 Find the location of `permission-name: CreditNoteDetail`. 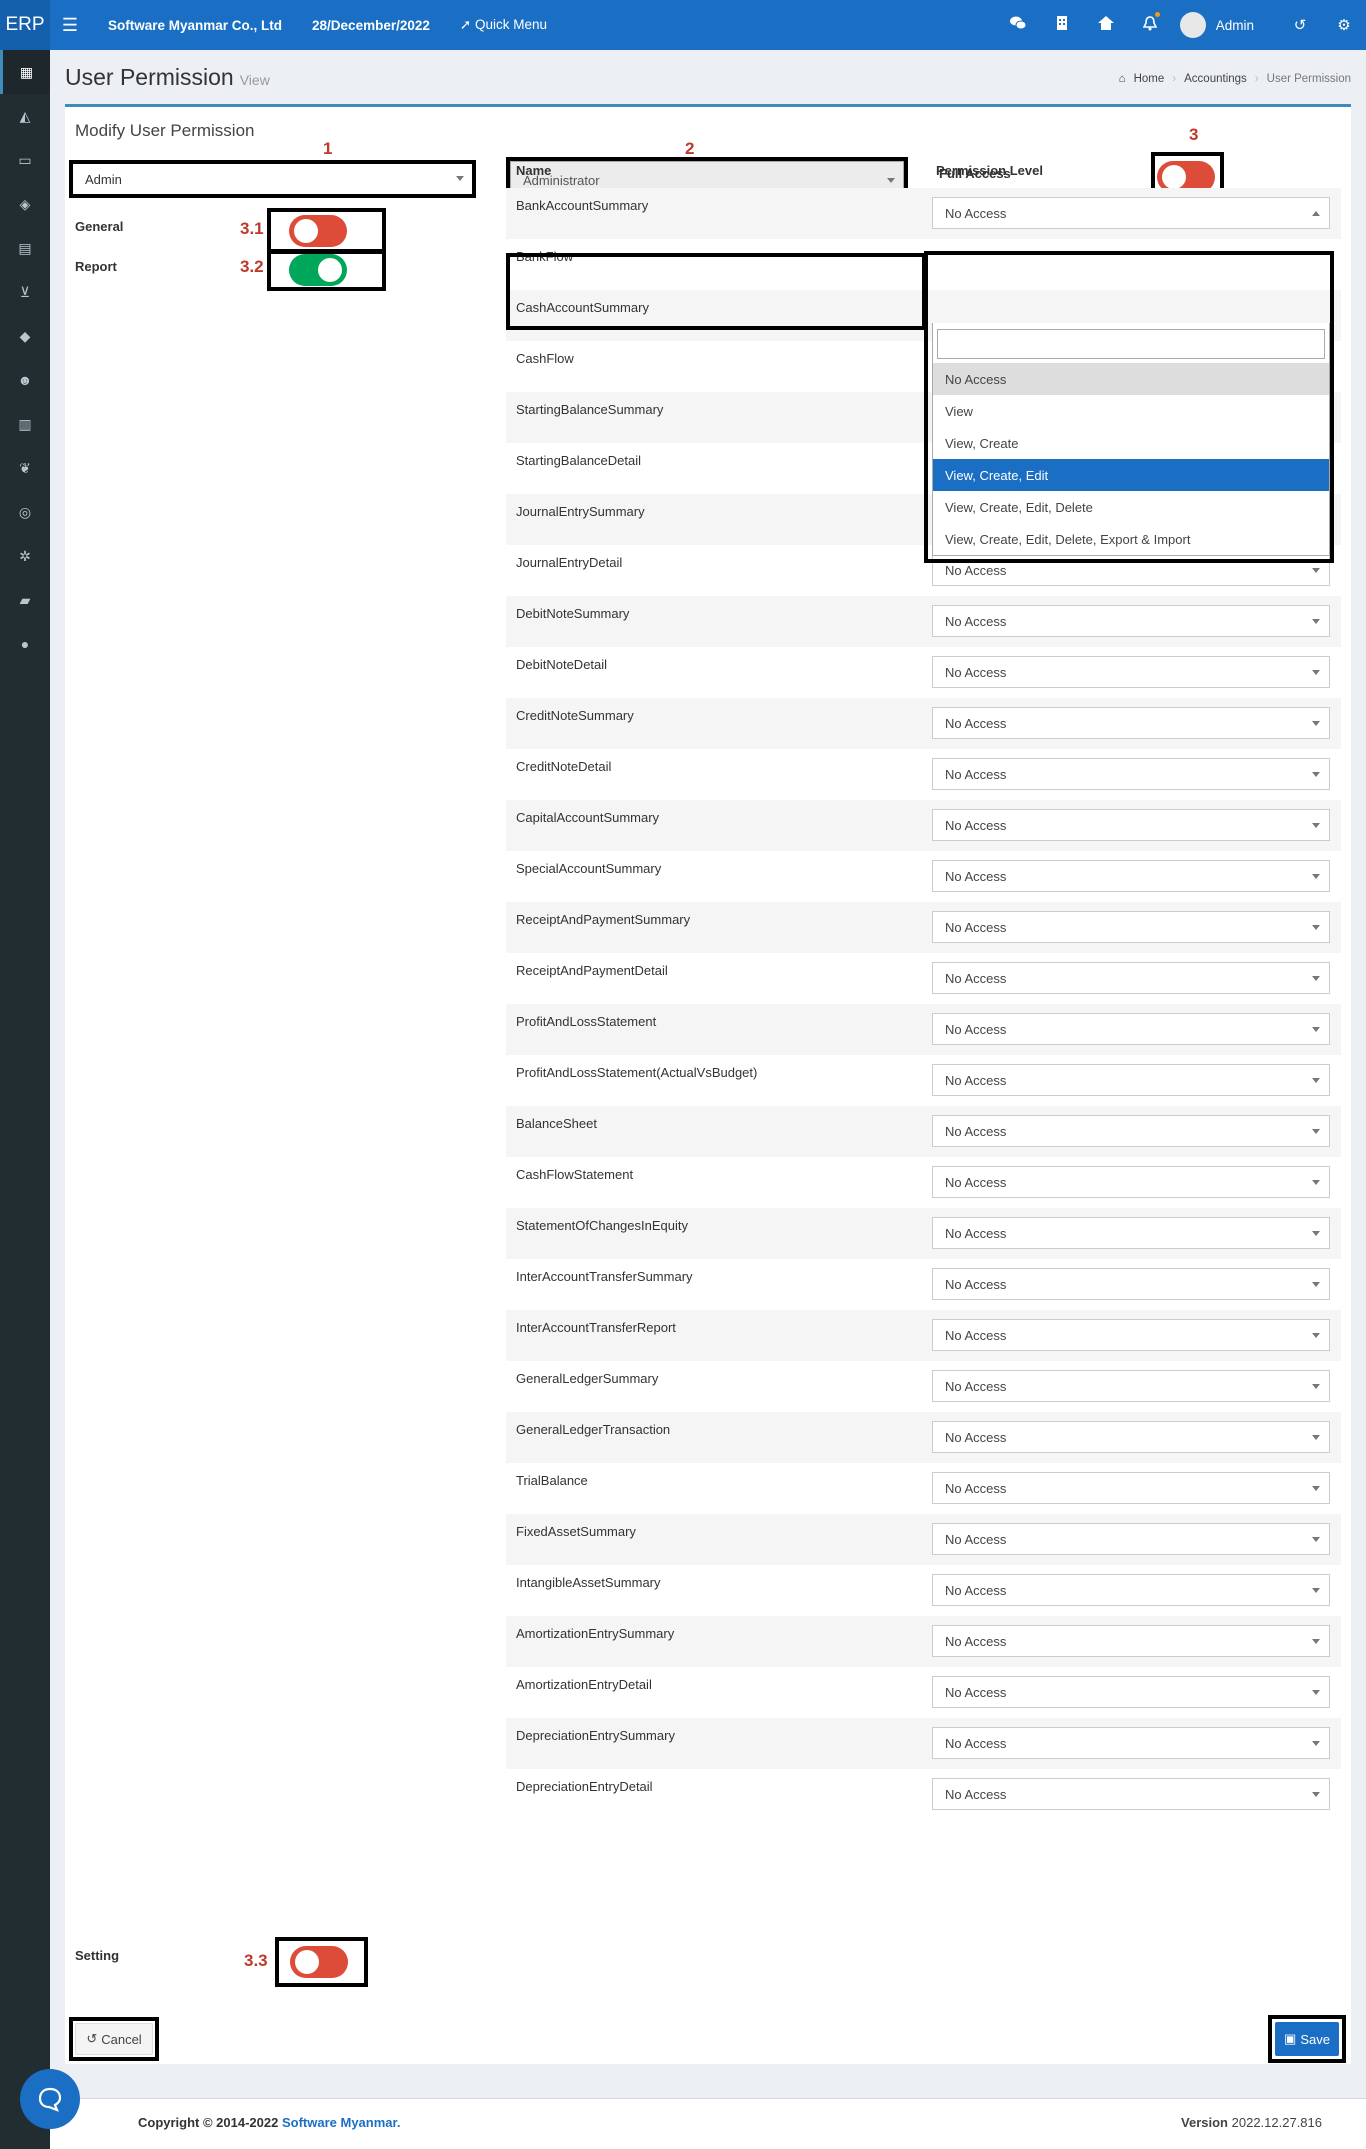

permission-name: CreditNoteDetail is located at coordinates (564, 766).